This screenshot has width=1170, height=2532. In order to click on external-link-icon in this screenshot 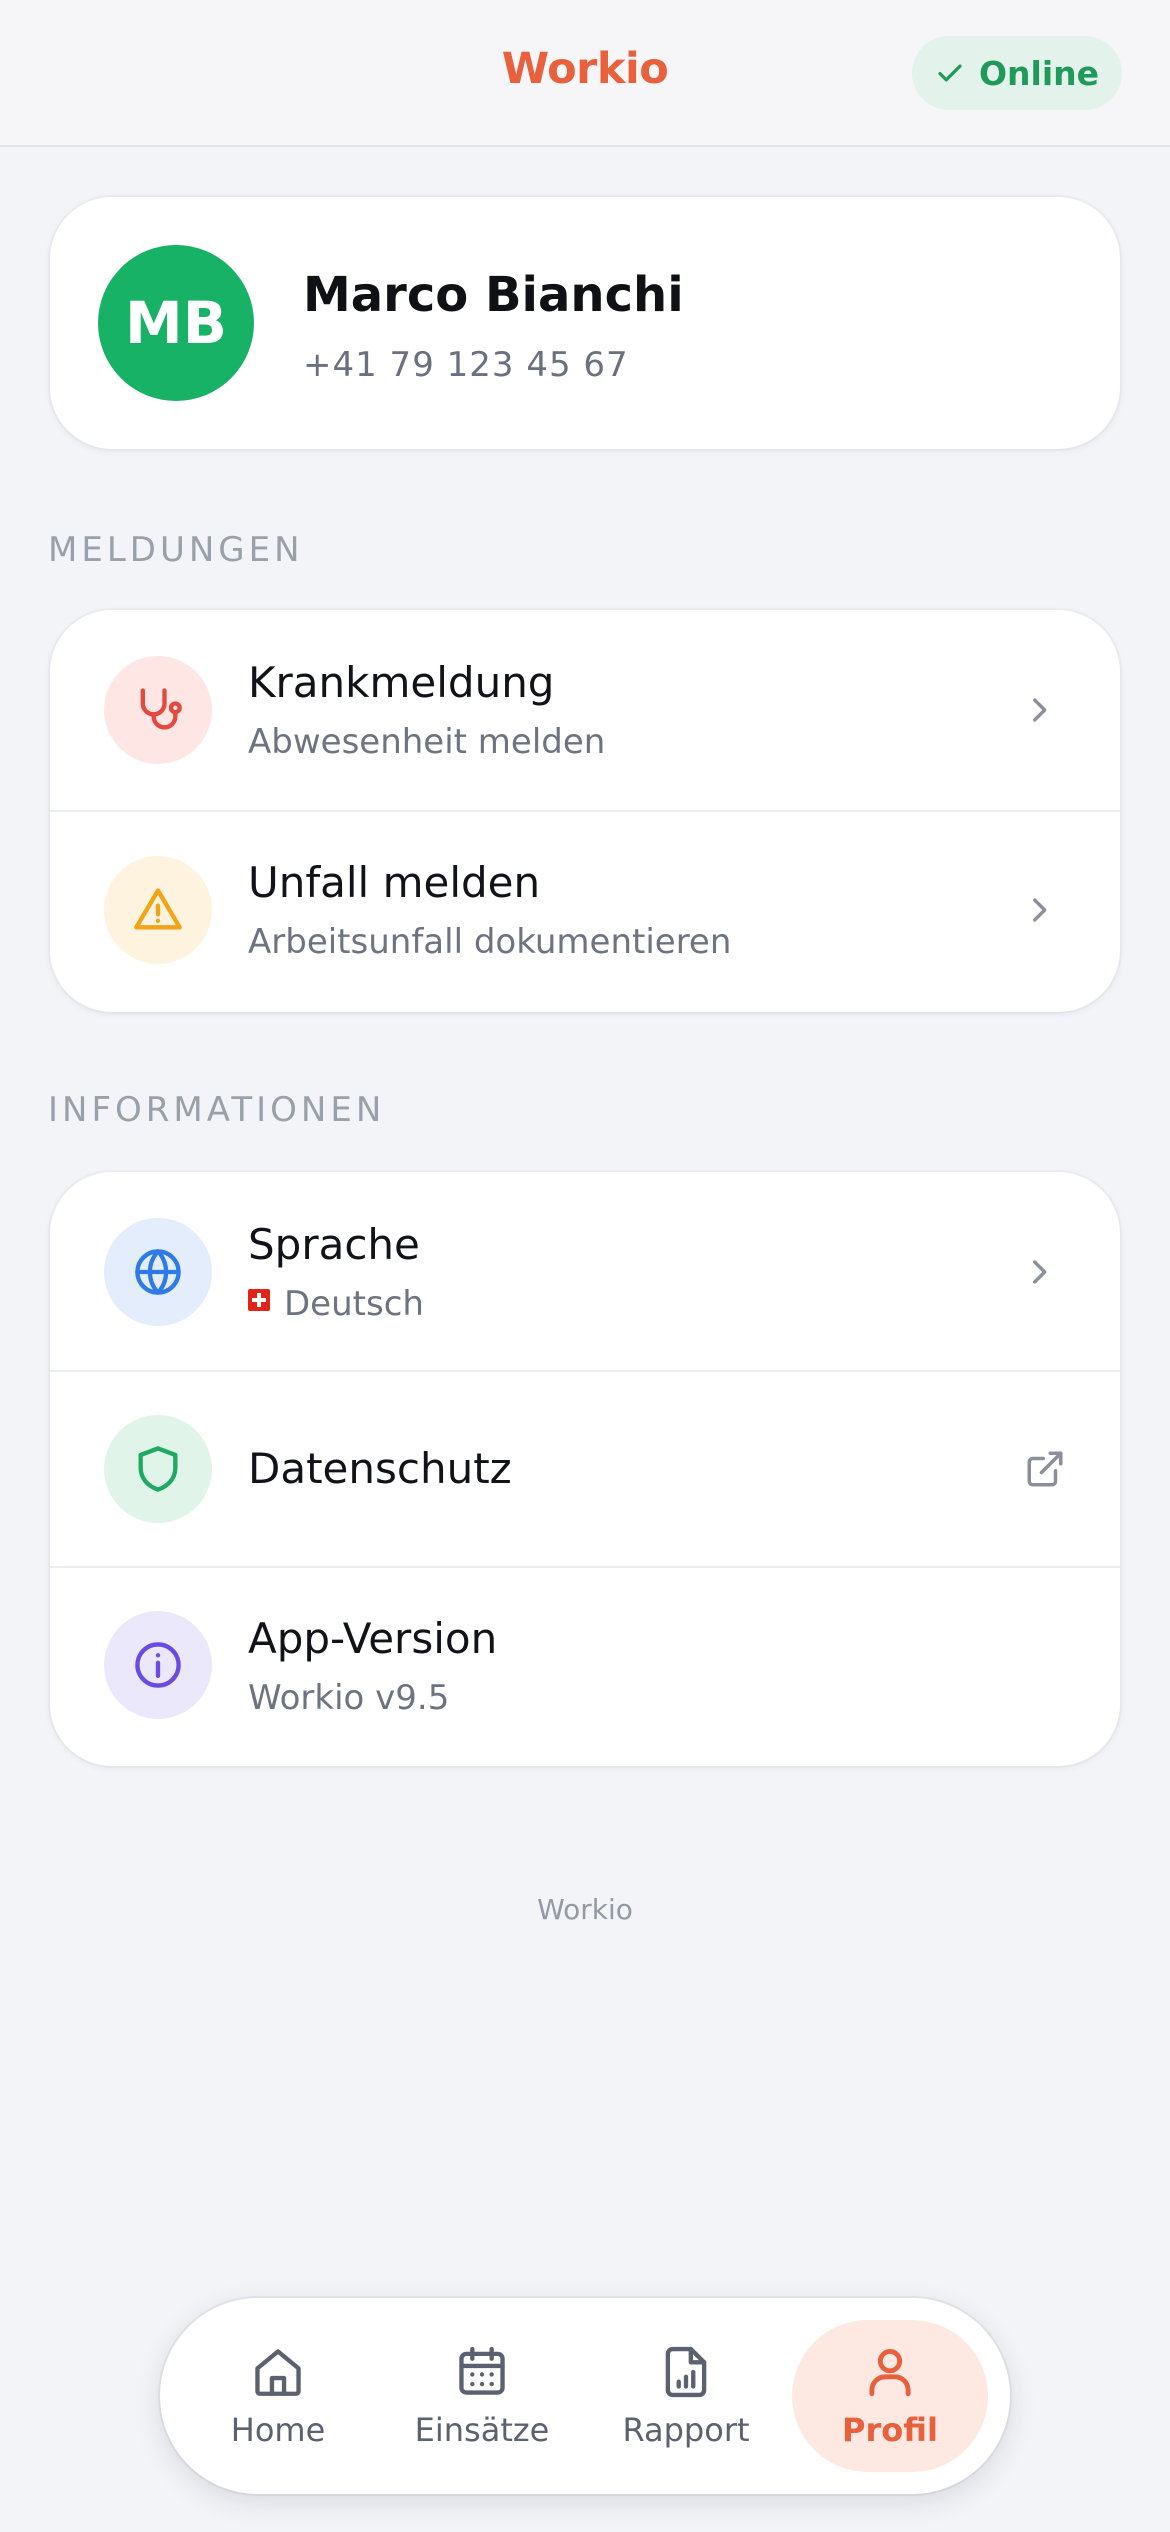, I will do `click(1045, 1469)`.